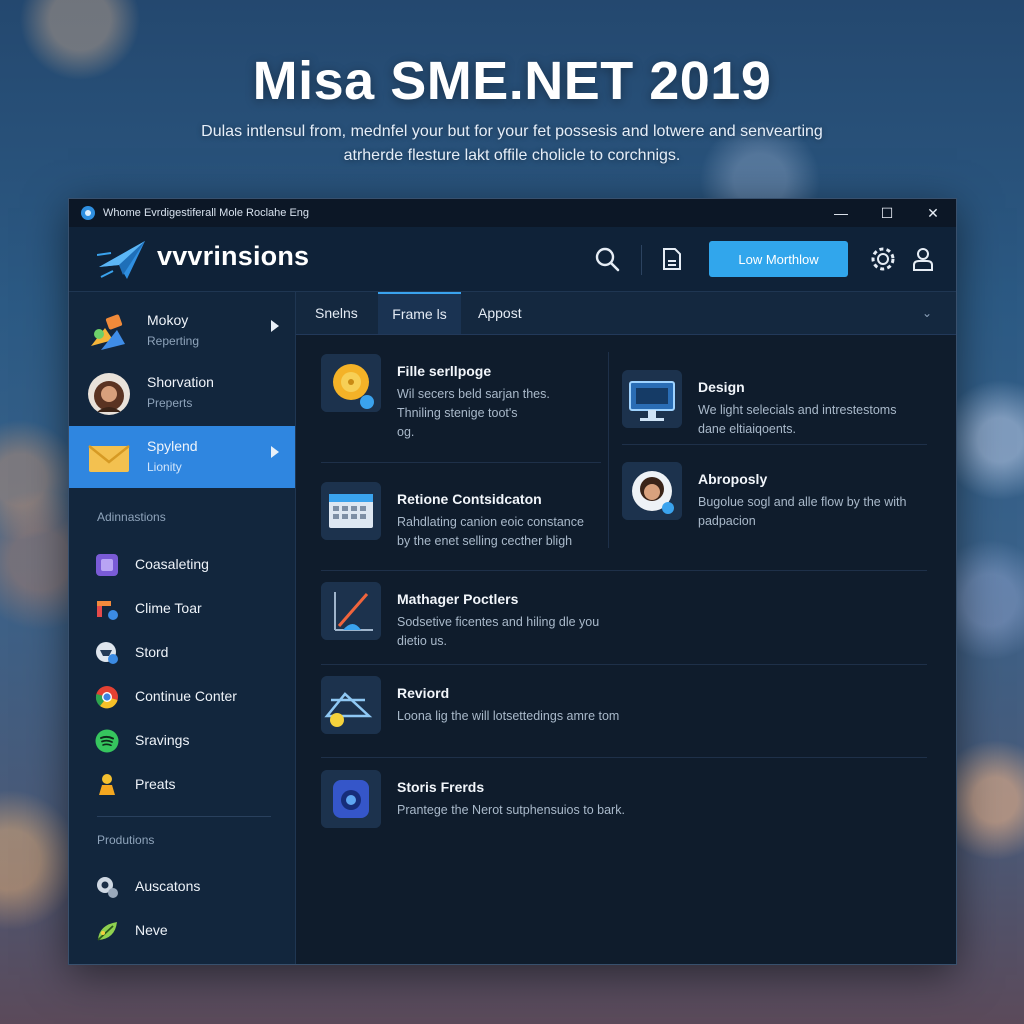 This screenshot has height=1024, width=1024. Describe the element at coordinates (164, 467) in the screenshot. I see `sidebar-item-subtitle: Lionity` at that location.